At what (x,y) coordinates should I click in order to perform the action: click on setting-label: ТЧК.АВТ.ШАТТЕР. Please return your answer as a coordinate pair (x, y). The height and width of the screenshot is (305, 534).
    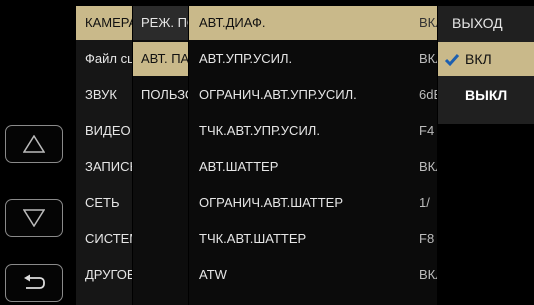
    Looking at the image, I should click on (253, 238).